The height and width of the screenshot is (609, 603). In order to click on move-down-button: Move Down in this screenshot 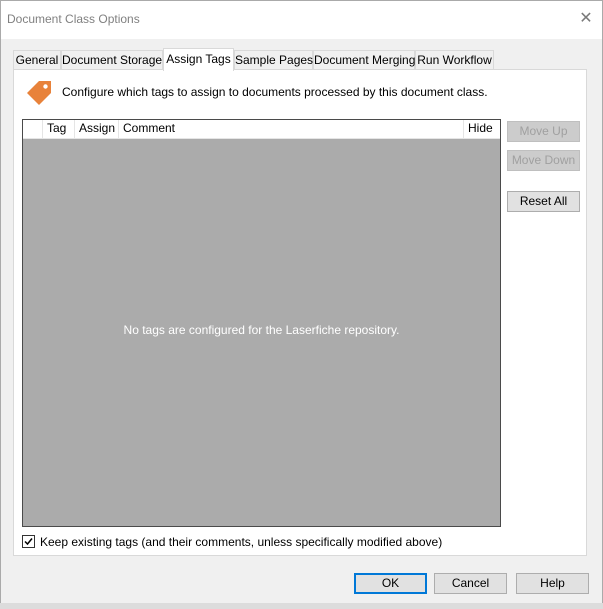, I will do `click(543, 160)`.